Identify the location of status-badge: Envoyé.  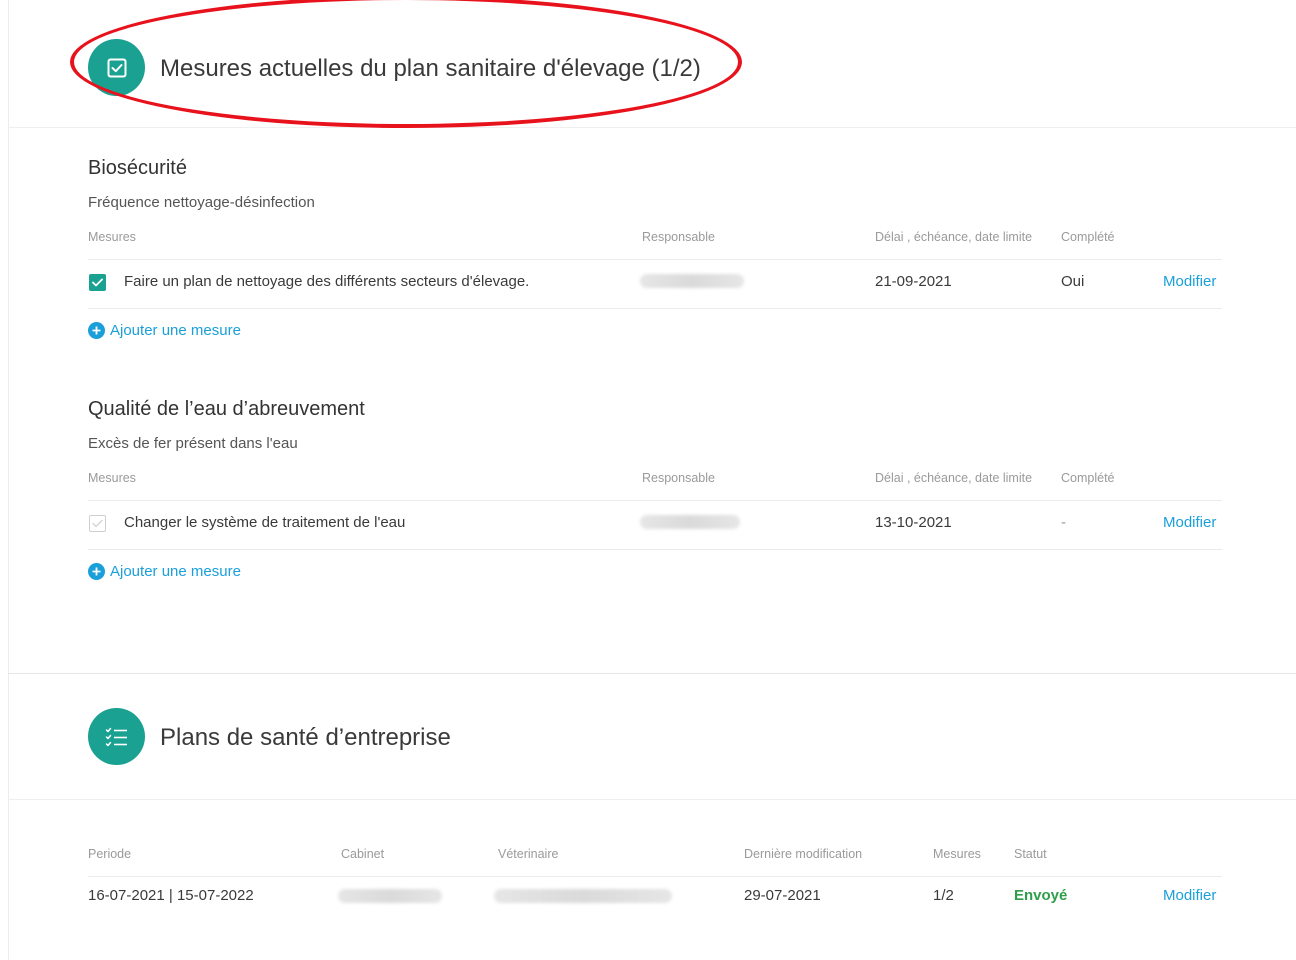
(1041, 895).